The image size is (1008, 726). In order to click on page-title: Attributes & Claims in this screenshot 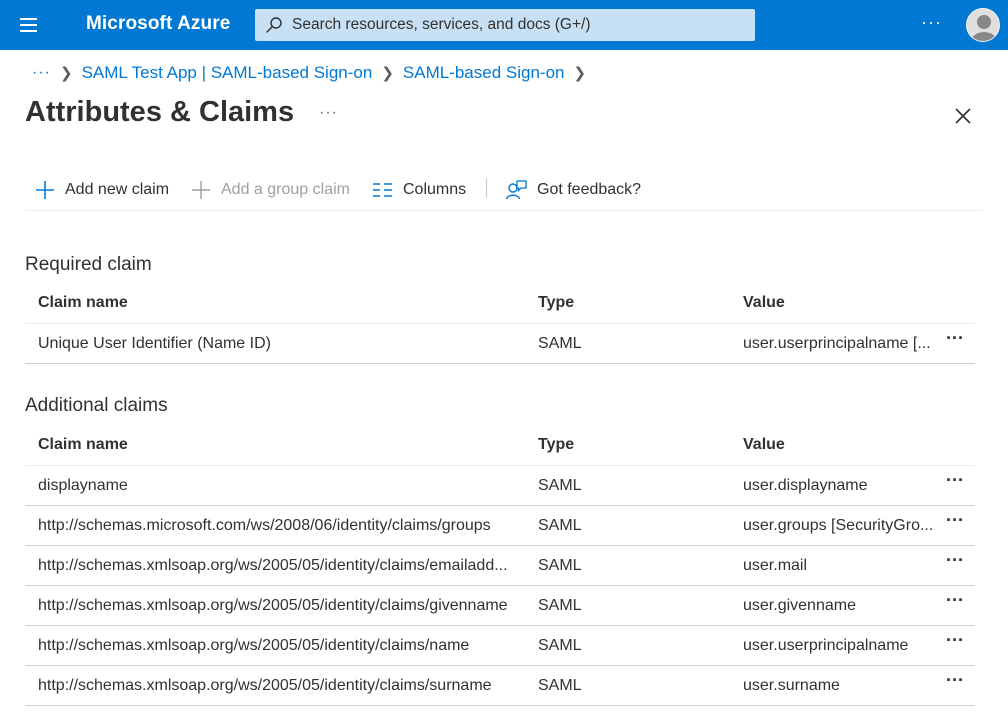, I will do `click(160, 112)`.